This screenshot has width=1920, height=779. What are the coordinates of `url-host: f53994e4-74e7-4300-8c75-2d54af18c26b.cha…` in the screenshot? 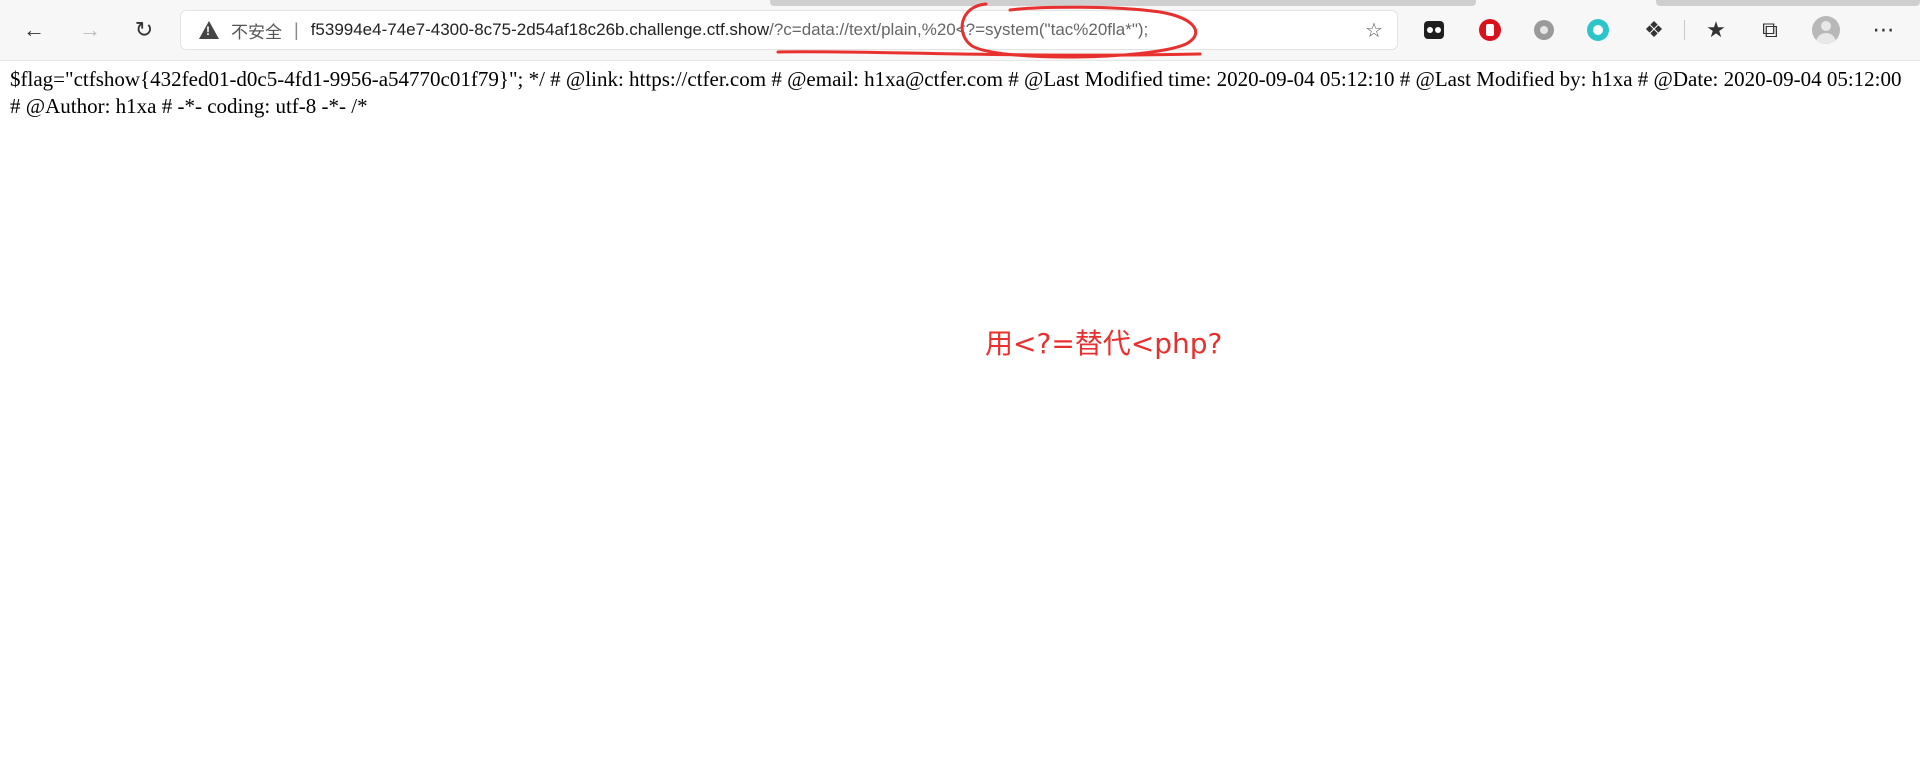 It's located at (540, 29).